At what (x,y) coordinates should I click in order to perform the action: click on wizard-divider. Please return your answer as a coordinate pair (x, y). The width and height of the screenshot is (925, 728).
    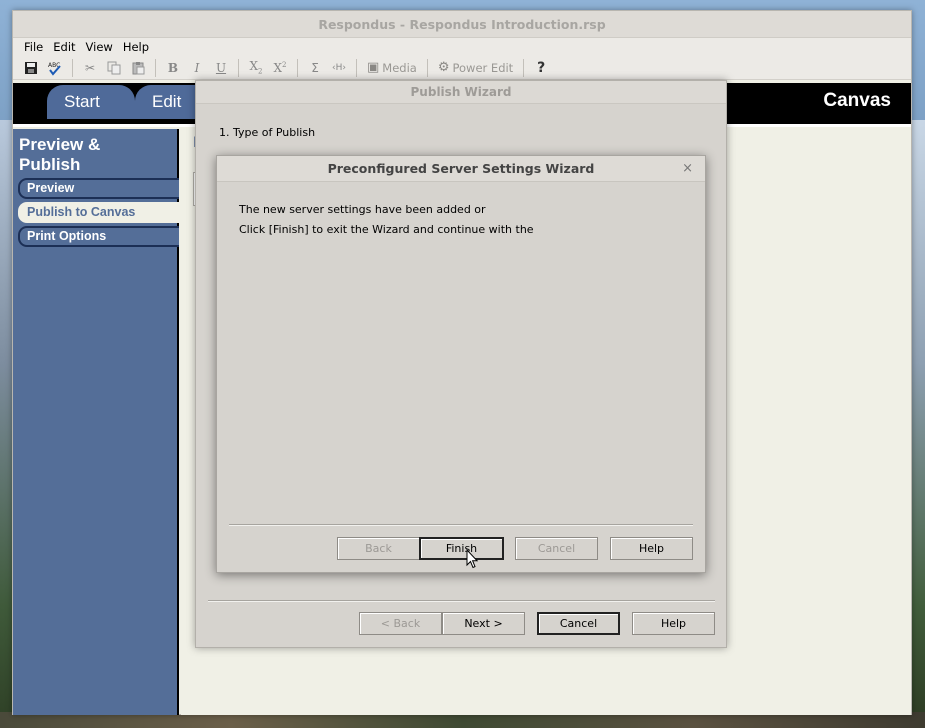
    Looking at the image, I should click on (461, 601).